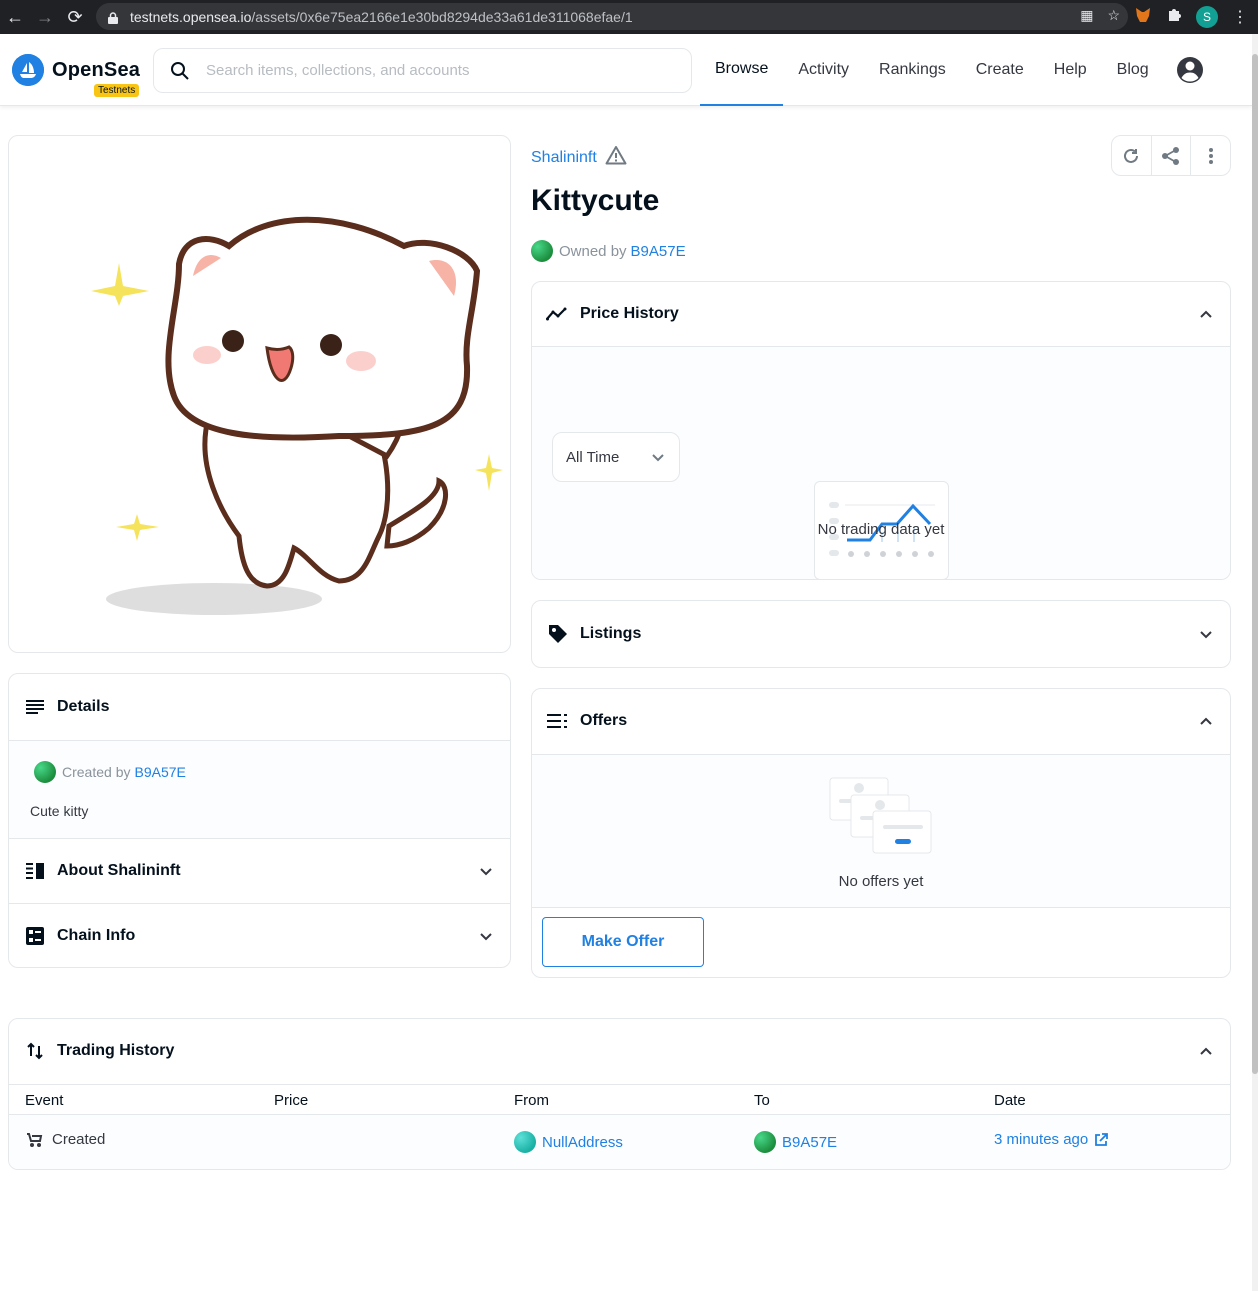  Describe the element at coordinates (116, 1050) in the screenshot. I see `trading-history-title: Trading History` at that location.